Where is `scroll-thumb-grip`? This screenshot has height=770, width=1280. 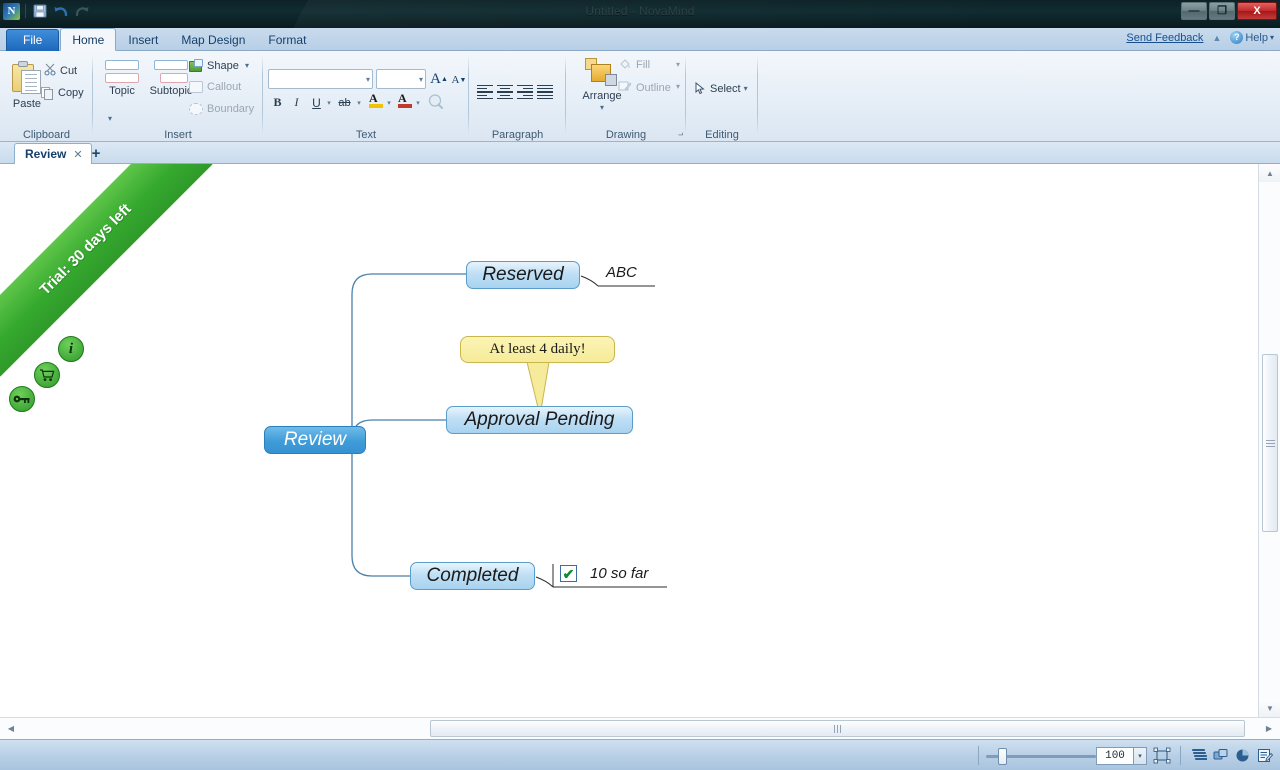 scroll-thumb-grip is located at coordinates (837, 728).